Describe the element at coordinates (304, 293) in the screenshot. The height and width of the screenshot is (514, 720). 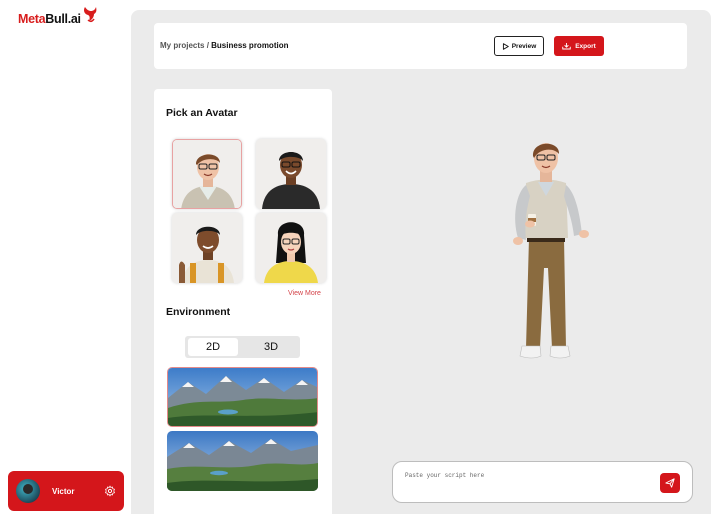
I see `view-more-link: View More` at that location.